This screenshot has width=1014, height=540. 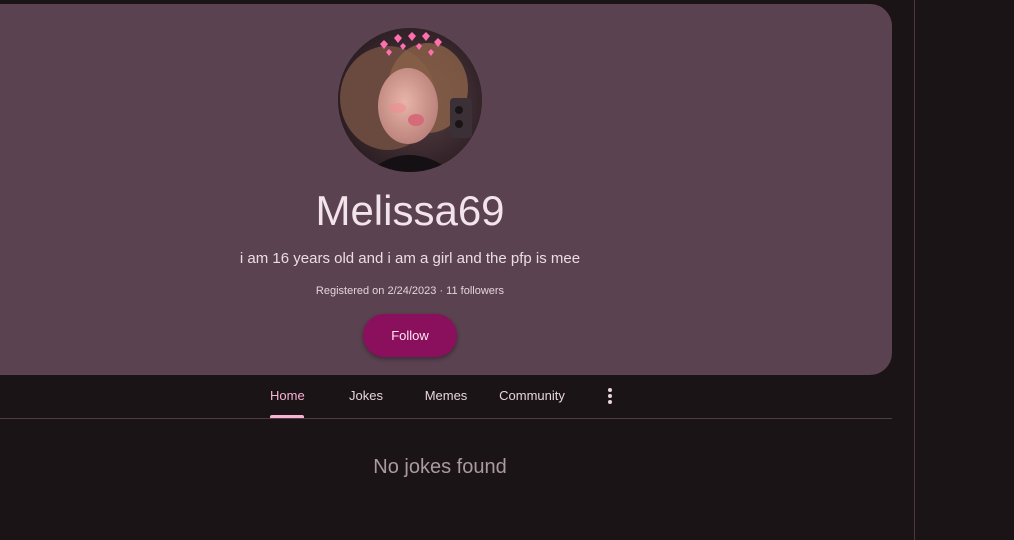 I want to click on more-options-button, so click(x=610, y=396).